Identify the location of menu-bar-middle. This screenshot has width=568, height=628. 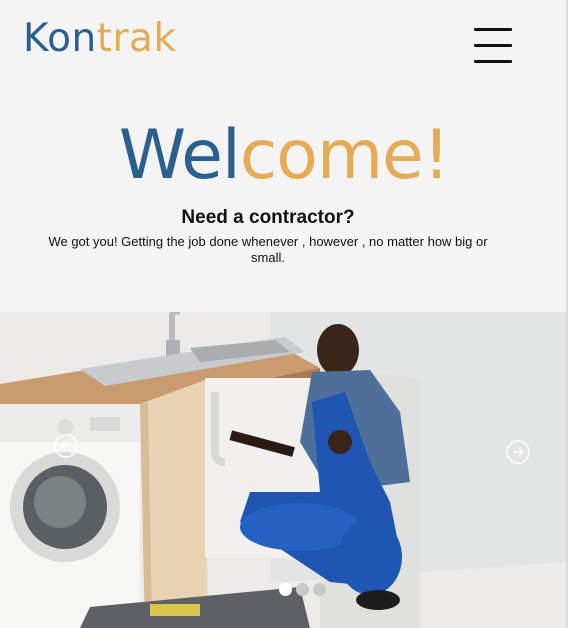
(493, 45).